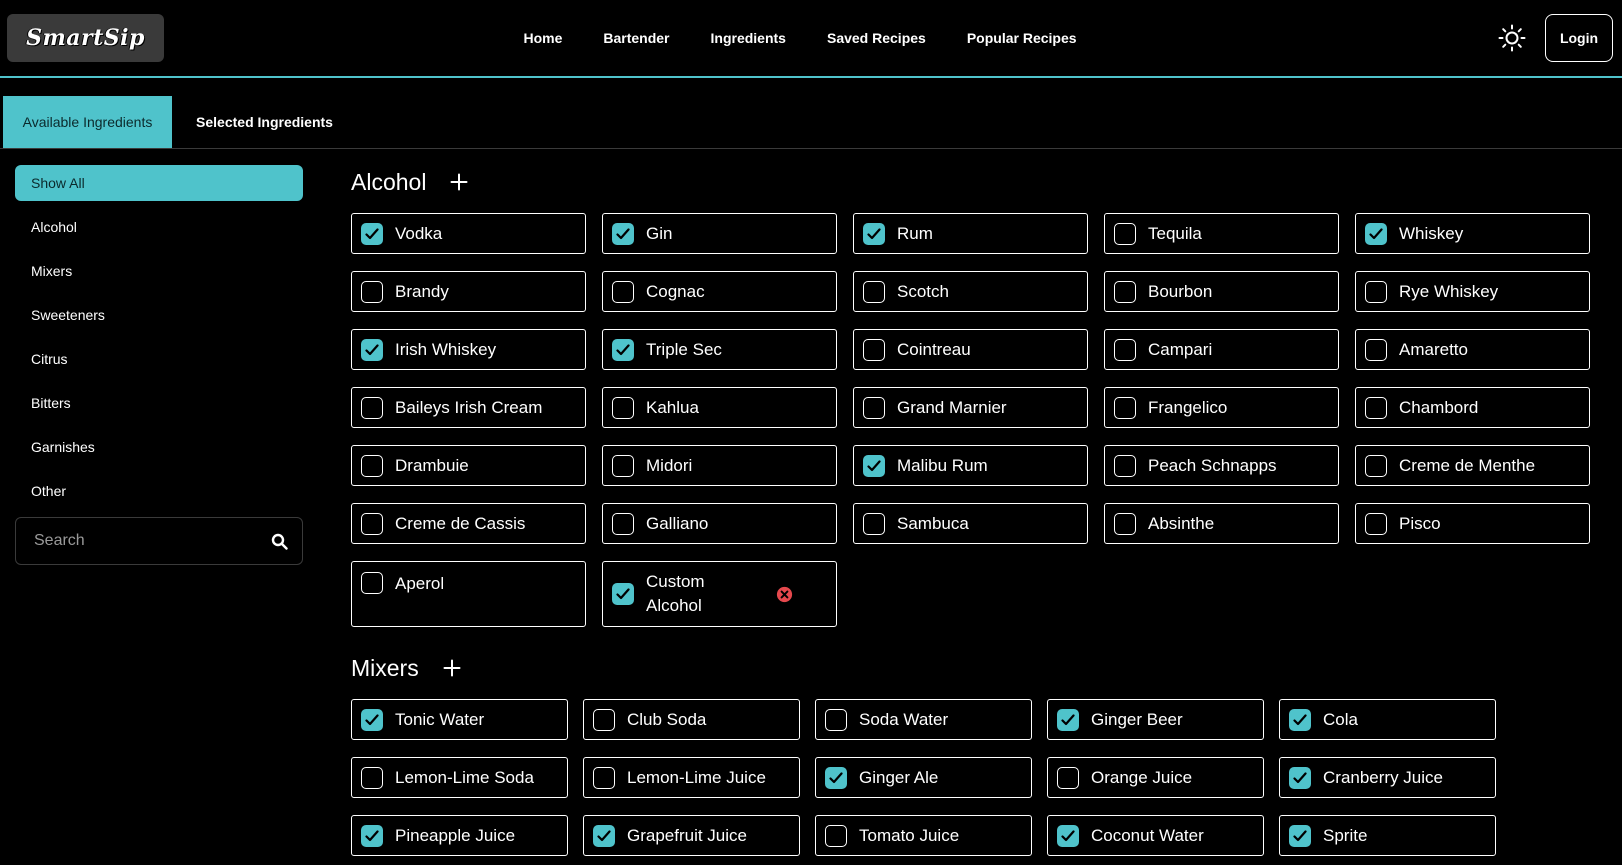  What do you see at coordinates (1472, 523) in the screenshot?
I see `ingredient-option-pisco: Pisco` at bounding box center [1472, 523].